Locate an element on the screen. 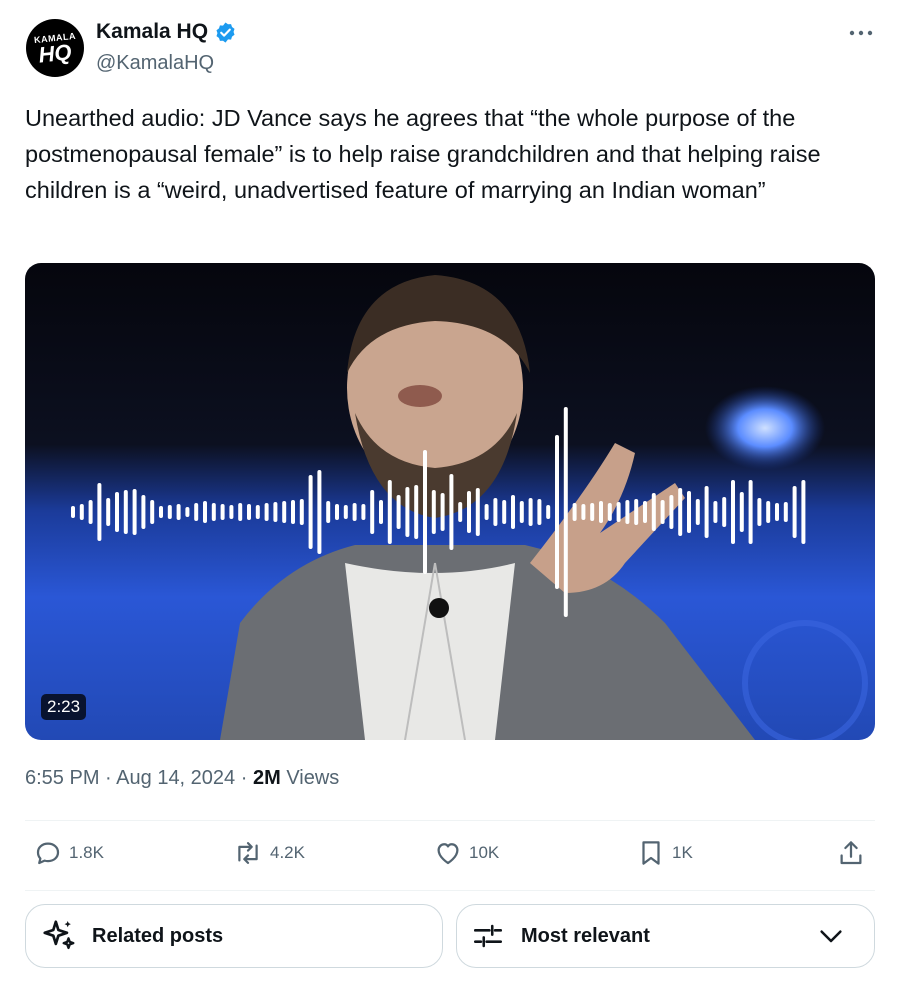 Image resolution: width=898 pixels, height=982 pixels. tweet-date: Aug 14, 2024 is located at coordinates (175, 778).